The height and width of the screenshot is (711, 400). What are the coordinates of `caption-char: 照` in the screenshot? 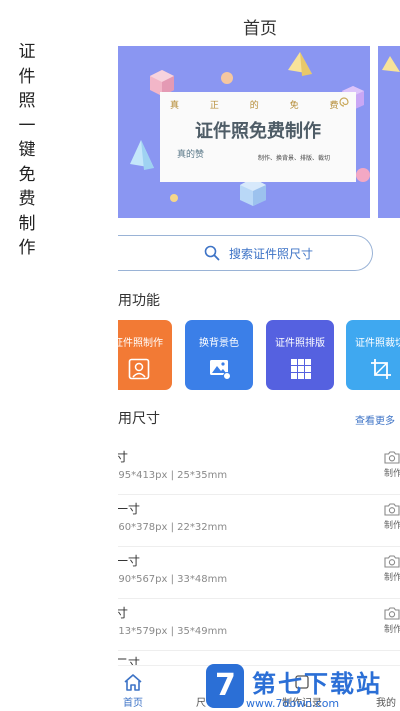 It's located at (27, 101).